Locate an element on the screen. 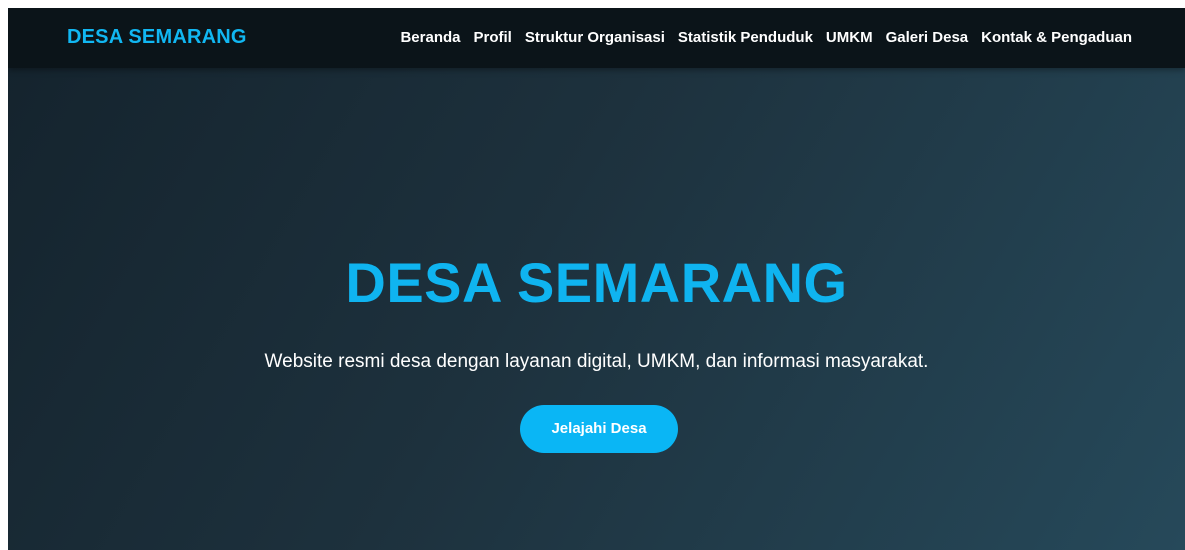 This screenshot has height=550, width=1185. nav-link-struktur-organisasi: Struktur Organisasi is located at coordinates (595, 37).